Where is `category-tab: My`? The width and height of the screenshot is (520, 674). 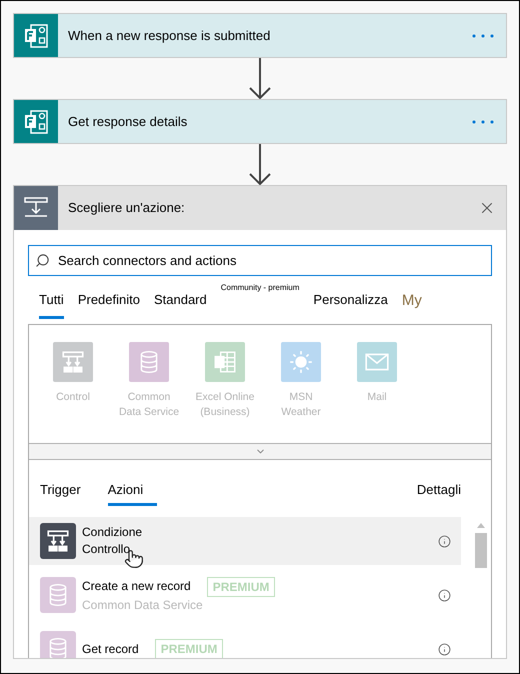
category-tab: My is located at coordinates (412, 302).